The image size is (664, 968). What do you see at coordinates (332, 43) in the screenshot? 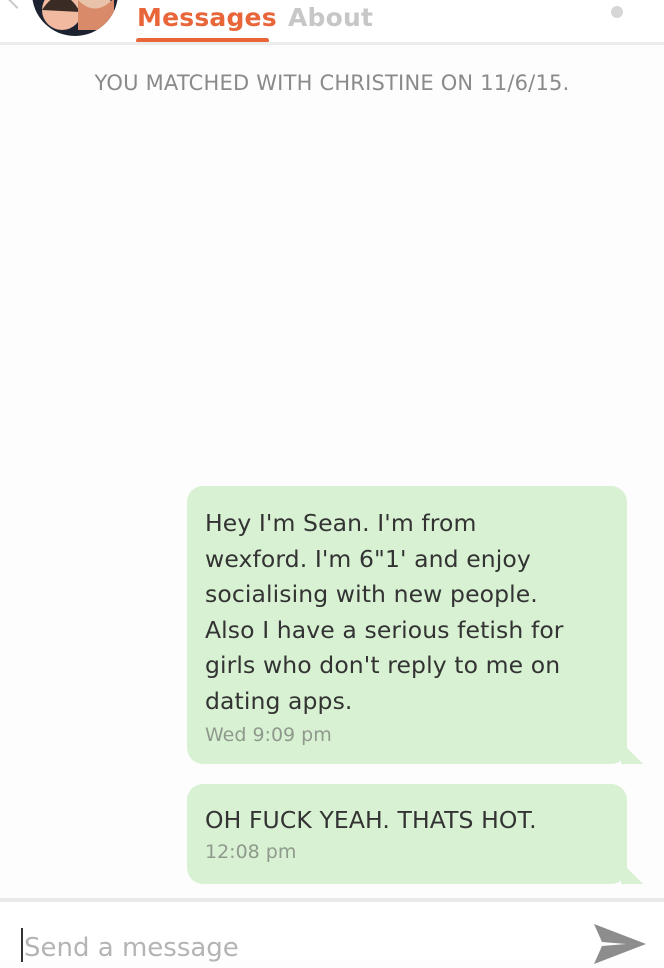
I see `header-divider` at bounding box center [332, 43].